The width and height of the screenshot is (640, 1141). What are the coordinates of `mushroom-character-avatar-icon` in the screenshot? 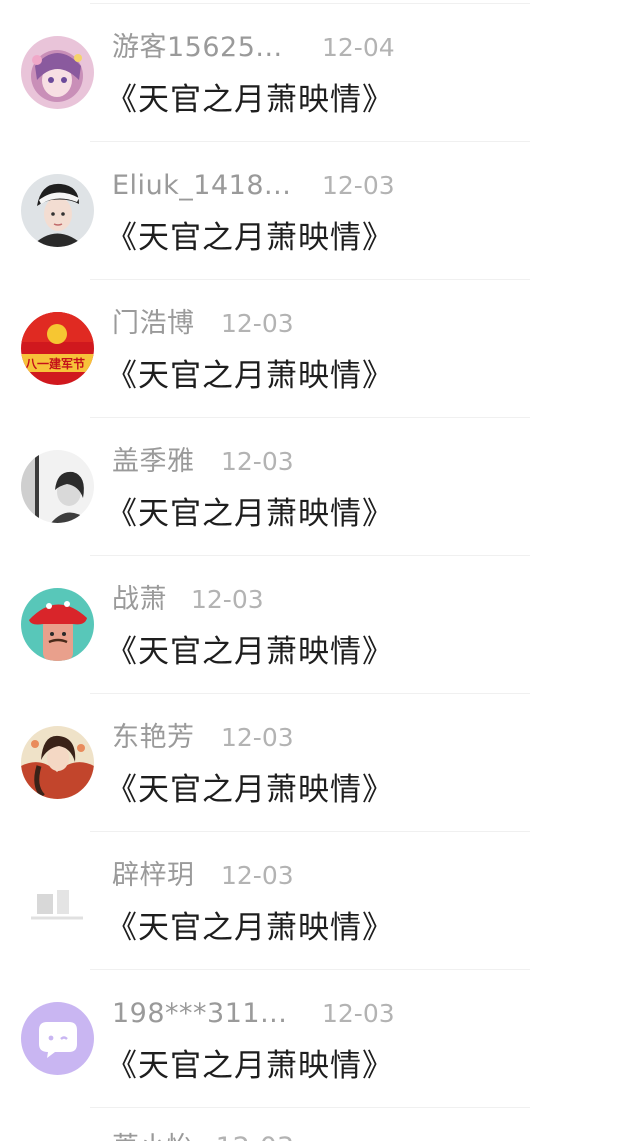 It's located at (57, 624).